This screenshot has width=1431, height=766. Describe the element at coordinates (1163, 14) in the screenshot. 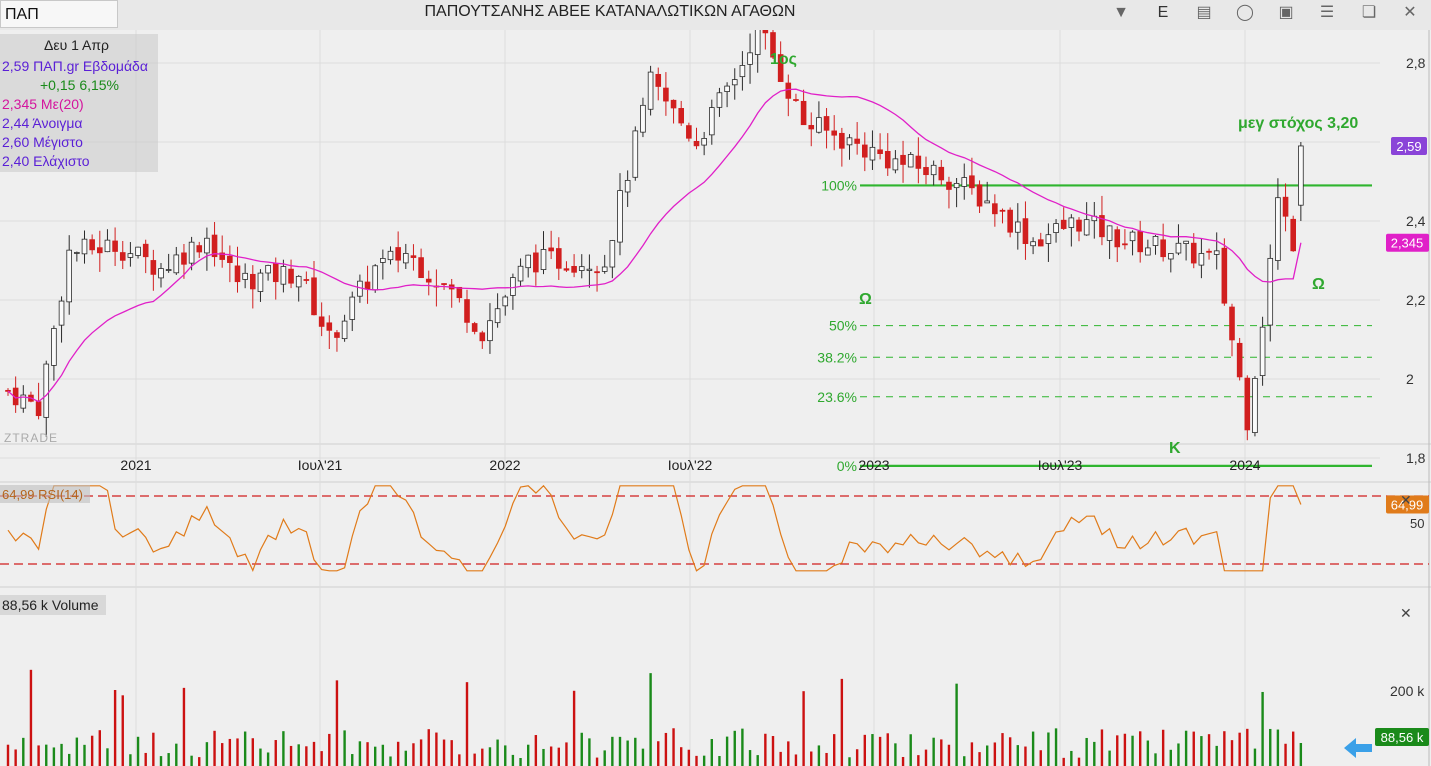

I see `e-icon: E` at that location.